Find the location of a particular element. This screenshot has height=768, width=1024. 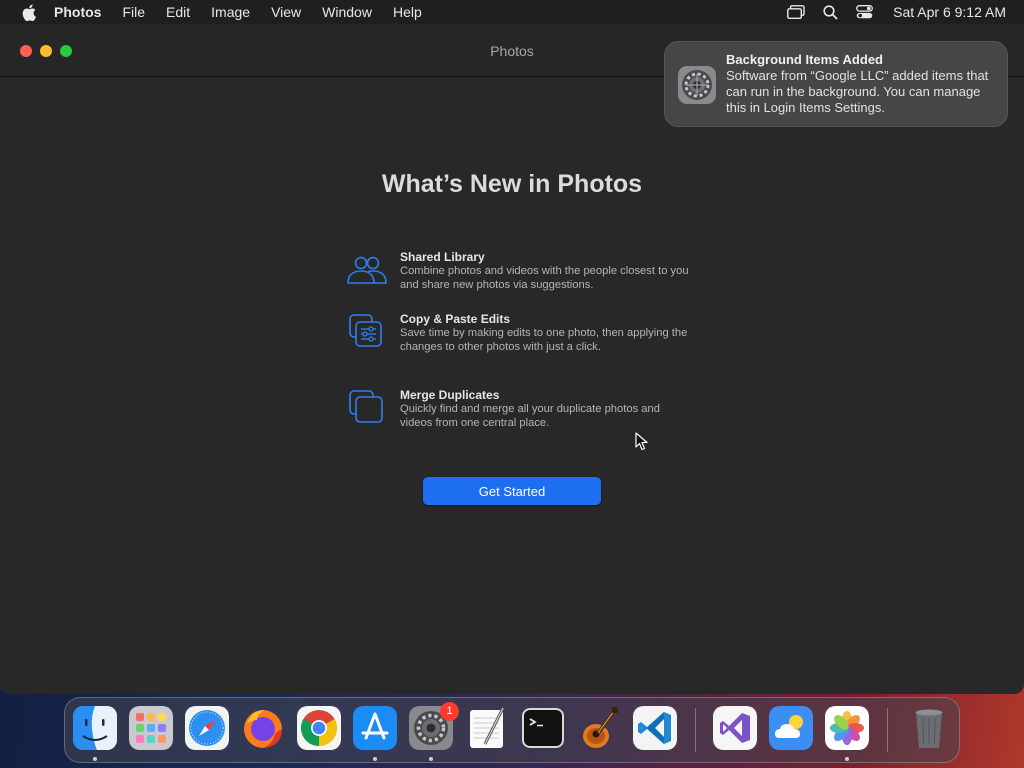

dock-visual-studio-icon is located at coordinates (735, 728).